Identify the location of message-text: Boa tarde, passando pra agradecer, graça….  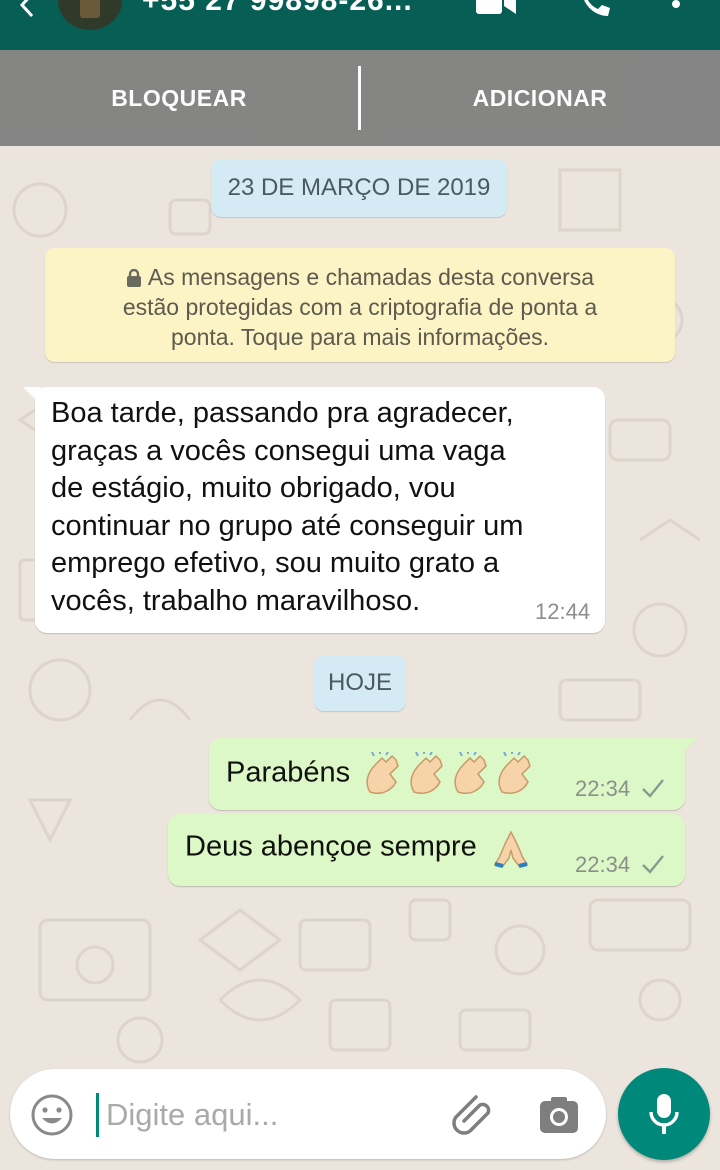
(287, 507).